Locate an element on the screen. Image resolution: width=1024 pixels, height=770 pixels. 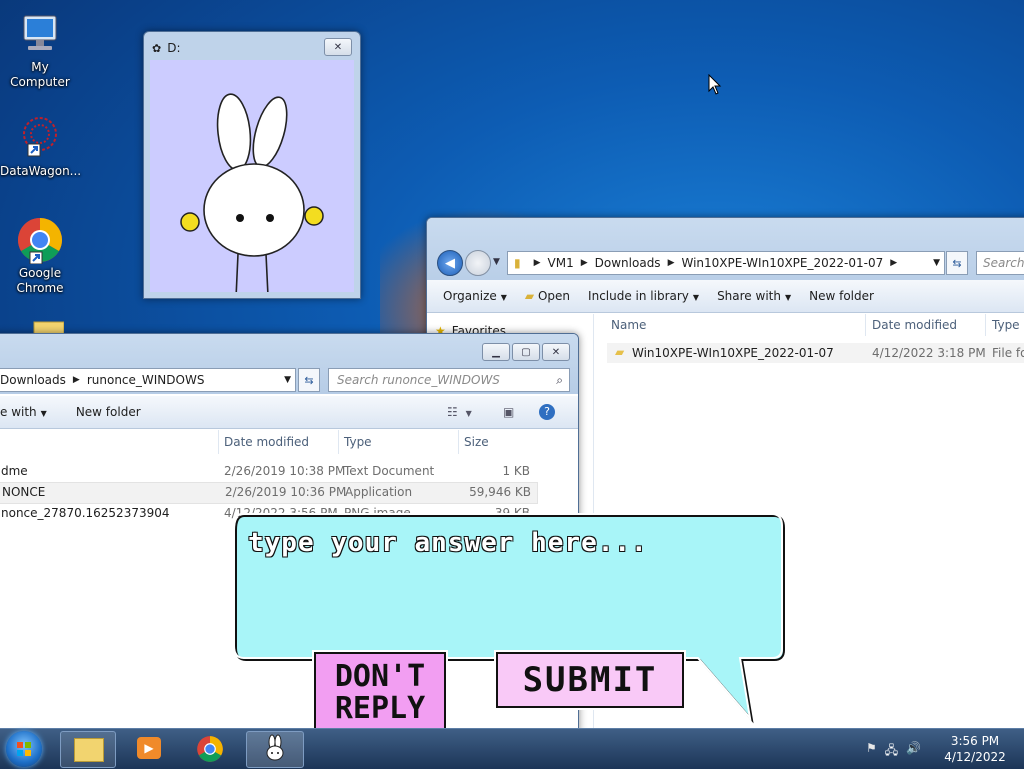
desktop-icon-google-chrome: Google Chrome is located at coordinates (40, 256).